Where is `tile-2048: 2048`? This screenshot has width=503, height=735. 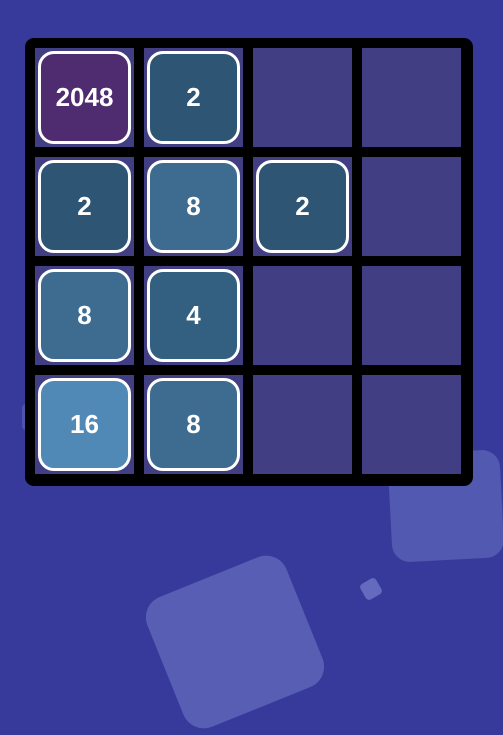 tile-2048: 2048 is located at coordinates (84, 97).